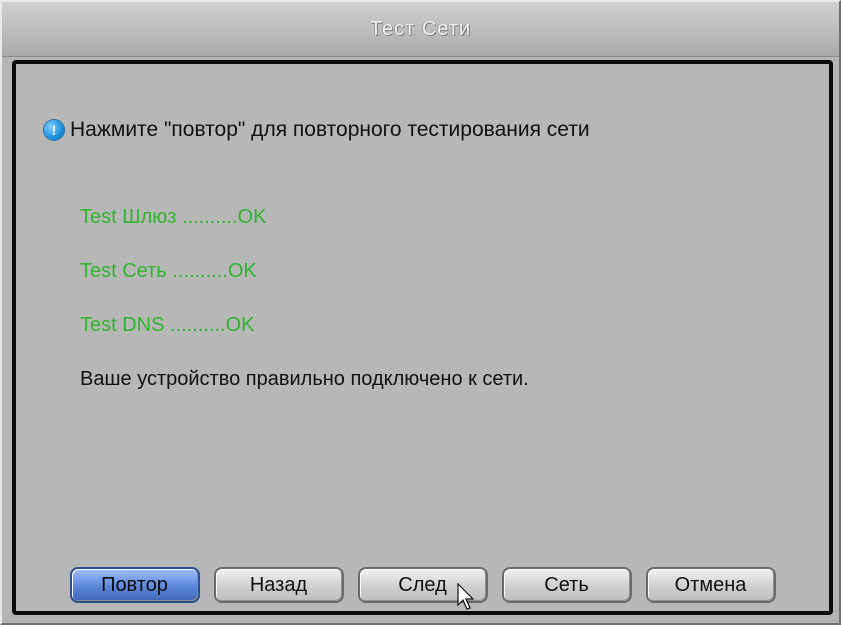  I want to click on mouse-cursor-icon, so click(466, 596).